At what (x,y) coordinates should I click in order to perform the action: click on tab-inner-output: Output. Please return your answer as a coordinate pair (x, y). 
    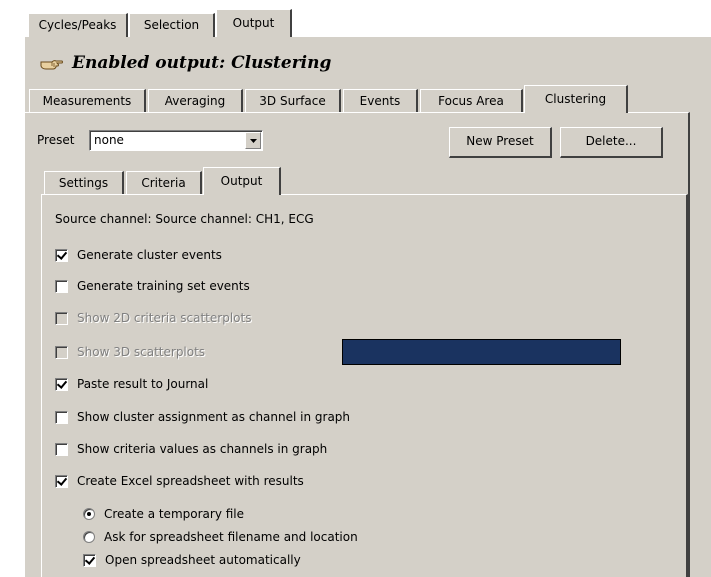
    Looking at the image, I should click on (242, 181).